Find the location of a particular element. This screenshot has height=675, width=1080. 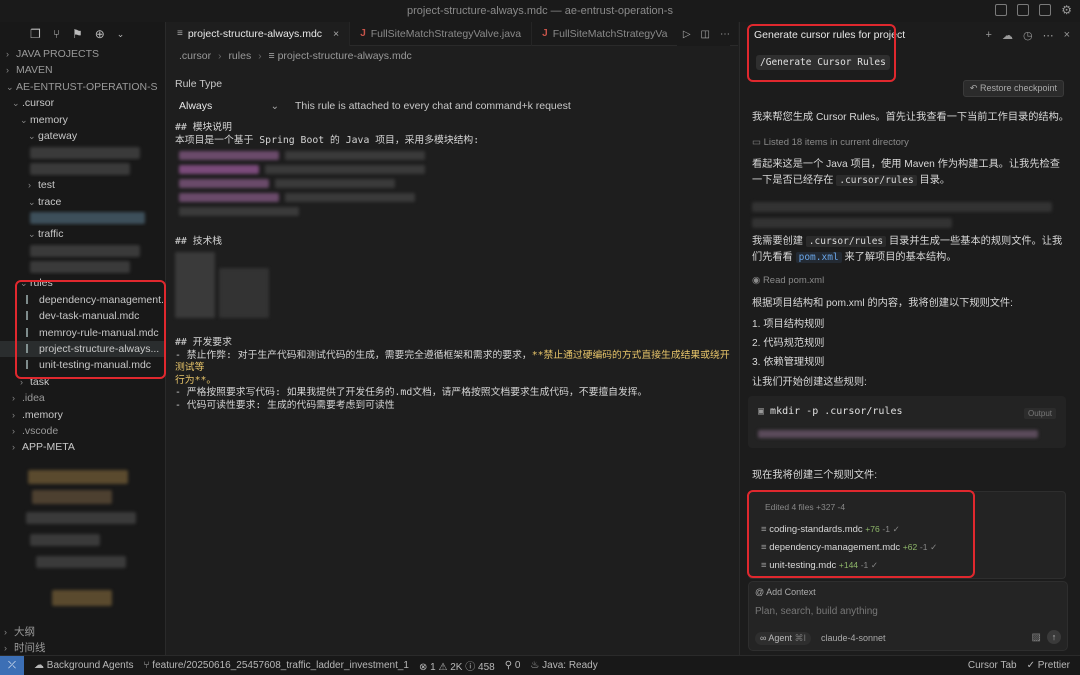

history-icon: ◷ is located at coordinates (1028, 35).